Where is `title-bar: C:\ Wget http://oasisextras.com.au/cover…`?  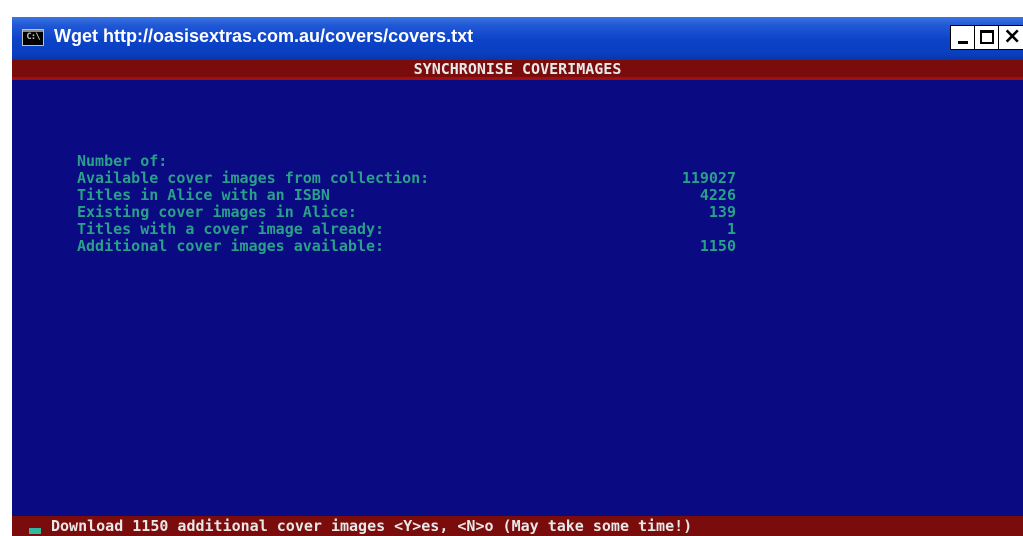
title-bar: C:\ Wget http://oasisextras.com.au/cover… is located at coordinates (517, 38).